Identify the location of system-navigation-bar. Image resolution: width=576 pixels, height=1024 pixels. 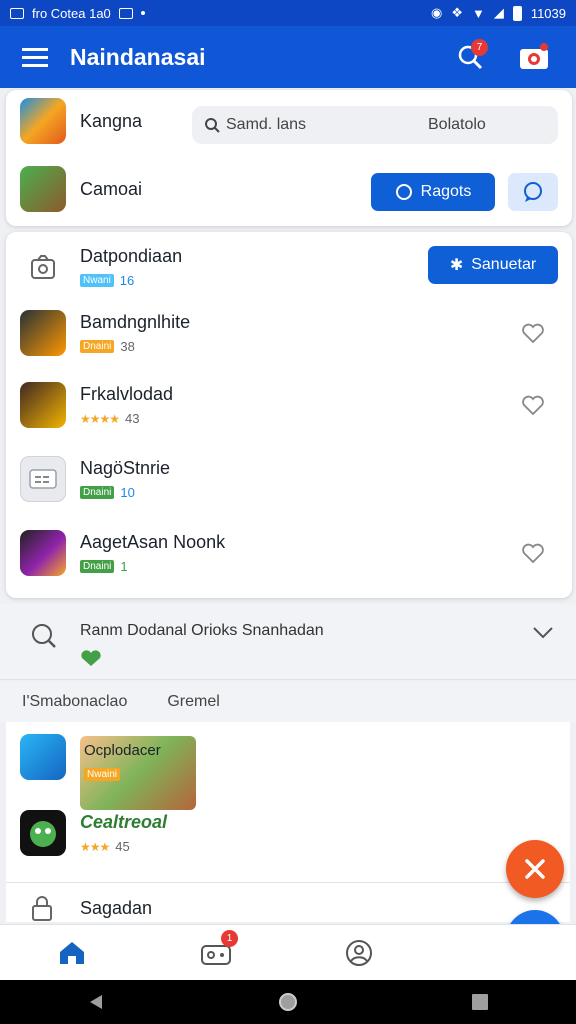
(288, 1002).